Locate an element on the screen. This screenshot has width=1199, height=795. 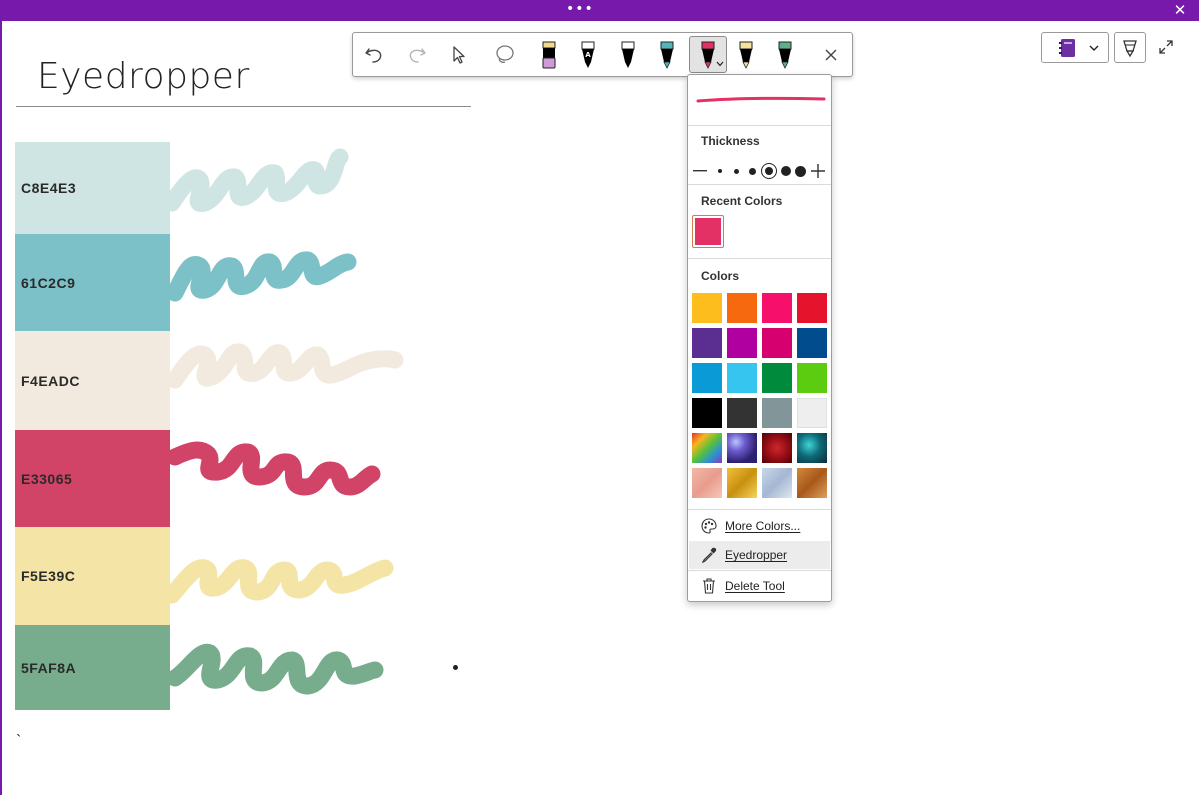
expand-icon is located at coordinates (1166, 47).